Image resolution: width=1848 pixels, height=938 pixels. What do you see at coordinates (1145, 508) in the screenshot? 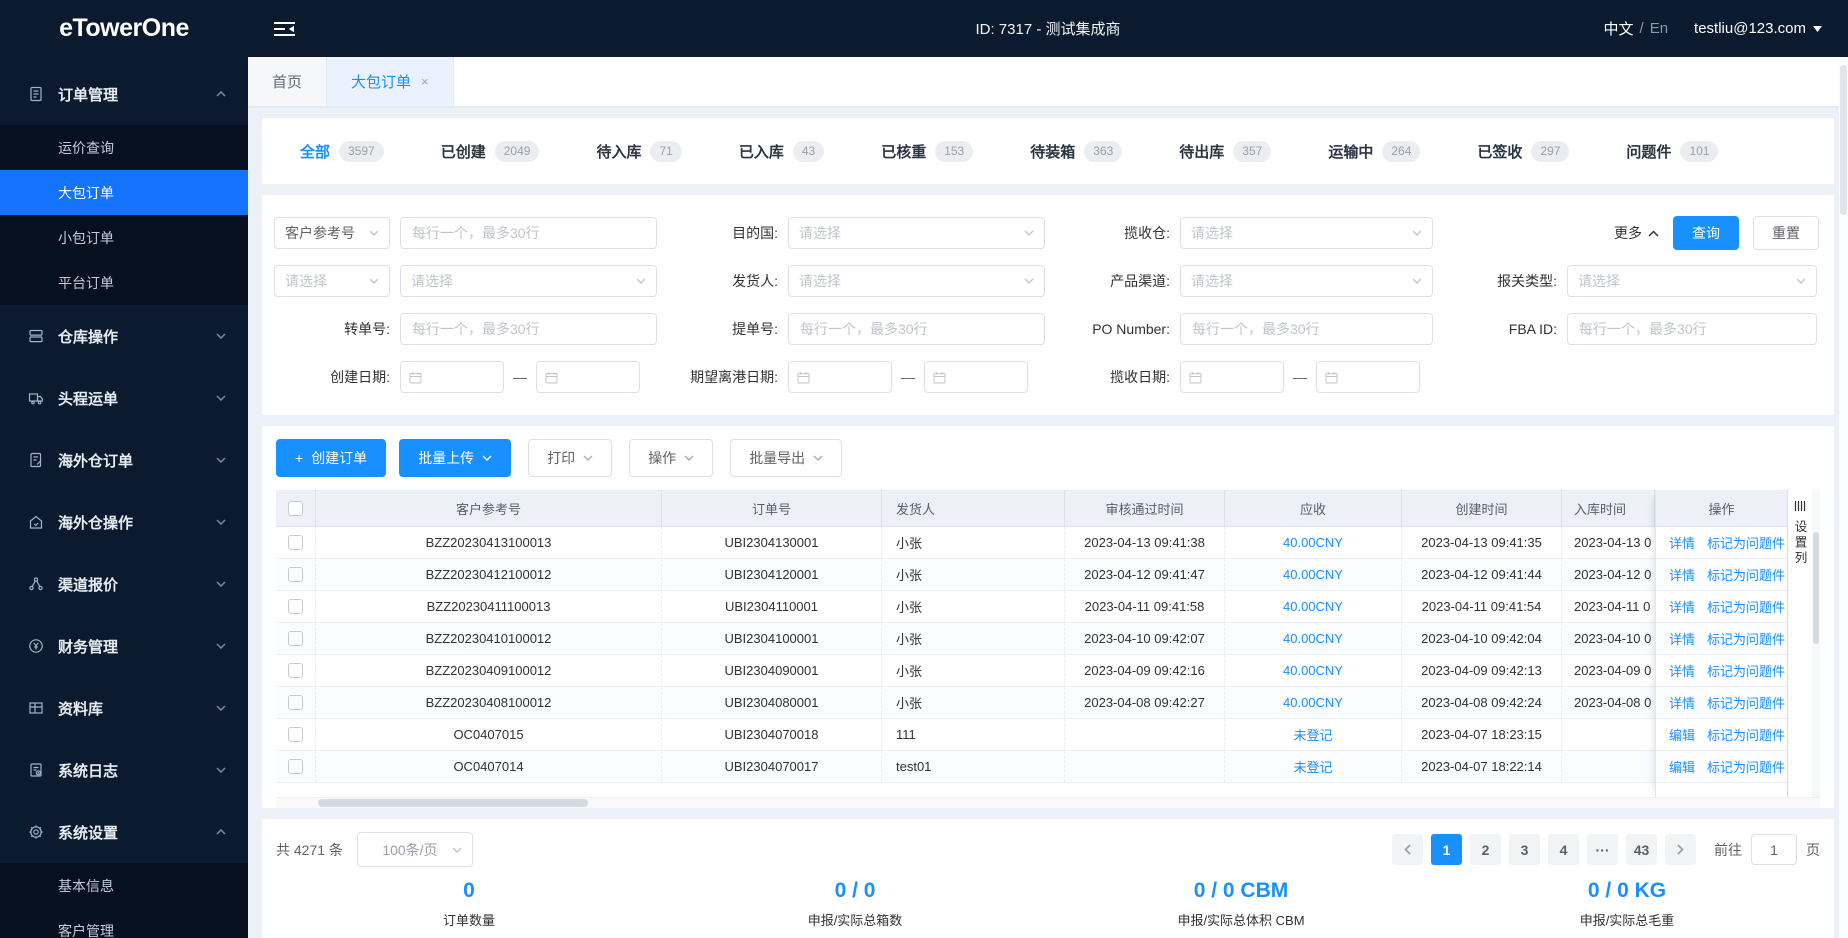
I see `col-header-audit-time: 审核通过时间` at bounding box center [1145, 508].